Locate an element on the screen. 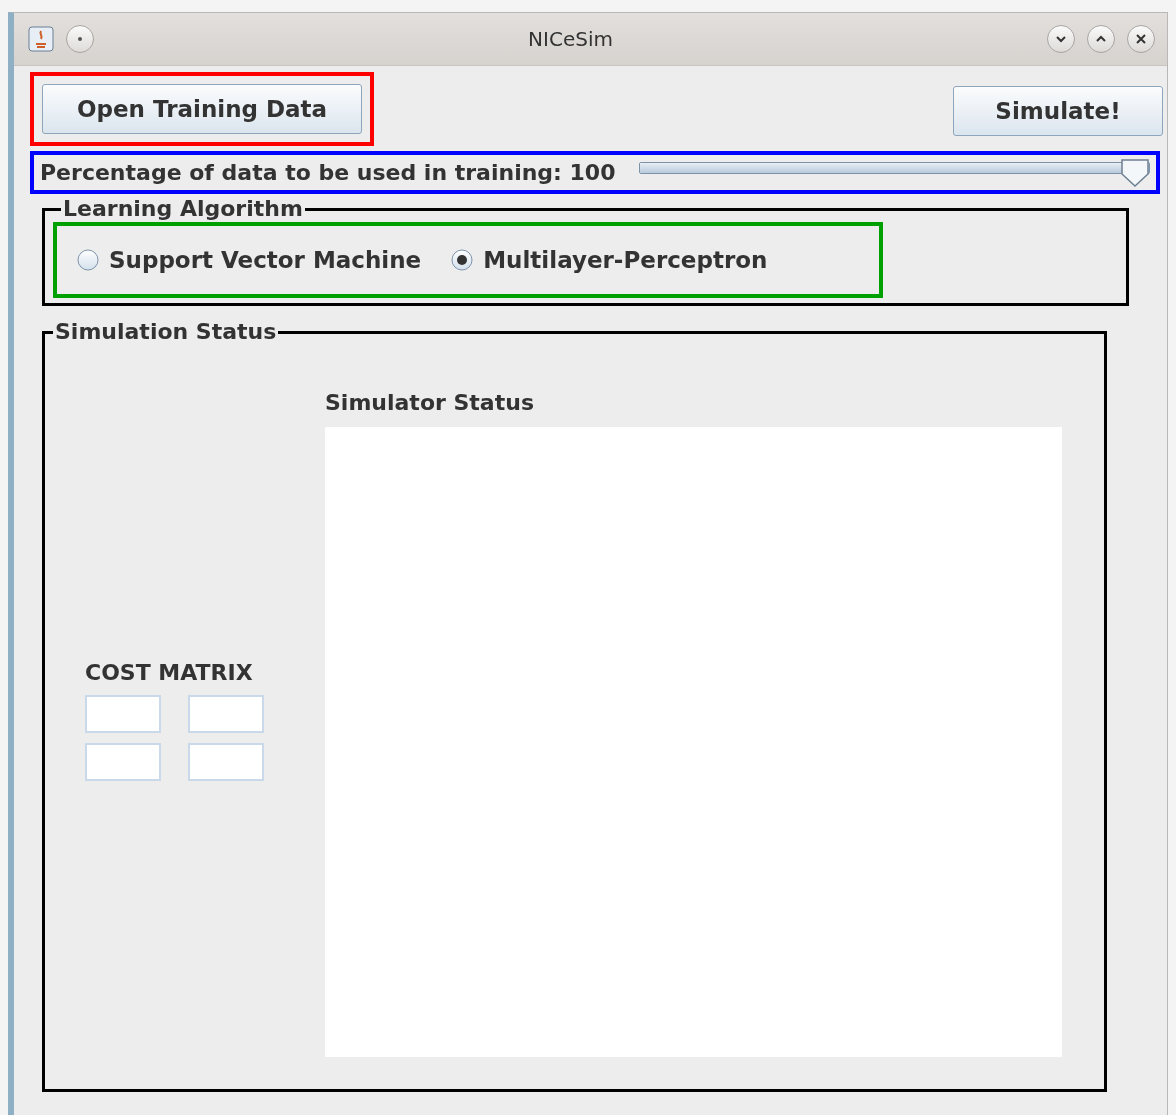 The image size is (1176, 1115). window-title: NICeSim is located at coordinates (570, 39).